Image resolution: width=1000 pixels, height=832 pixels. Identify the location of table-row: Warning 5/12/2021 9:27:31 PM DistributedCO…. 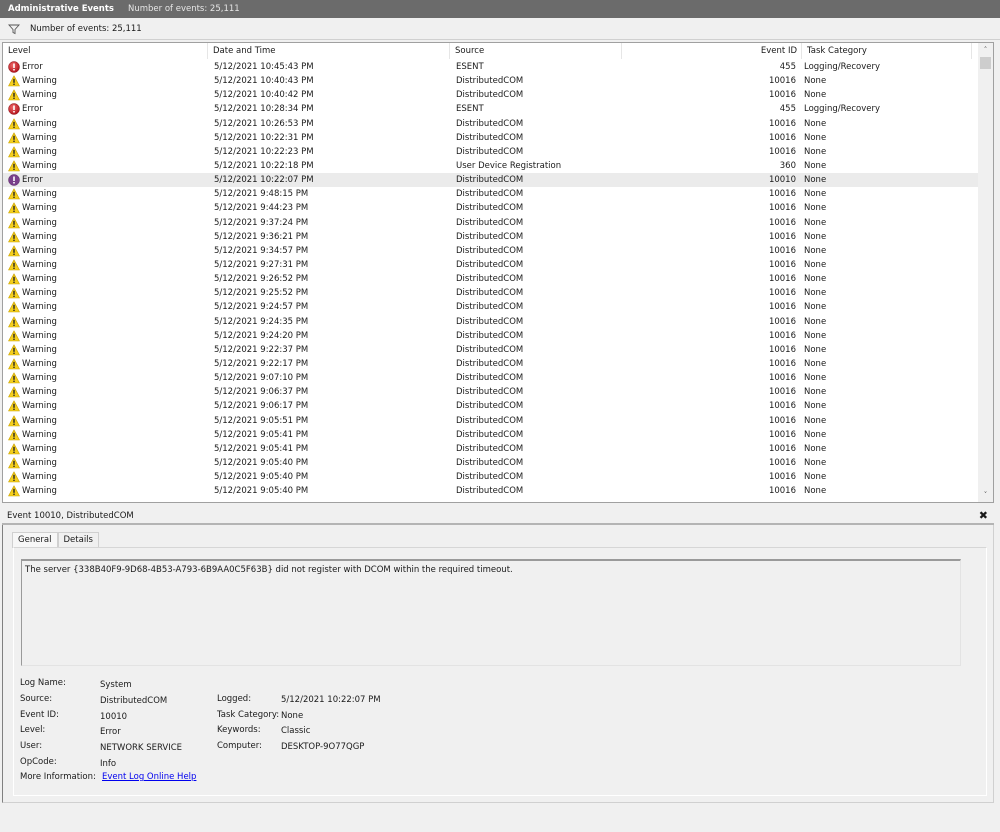
(491, 265).